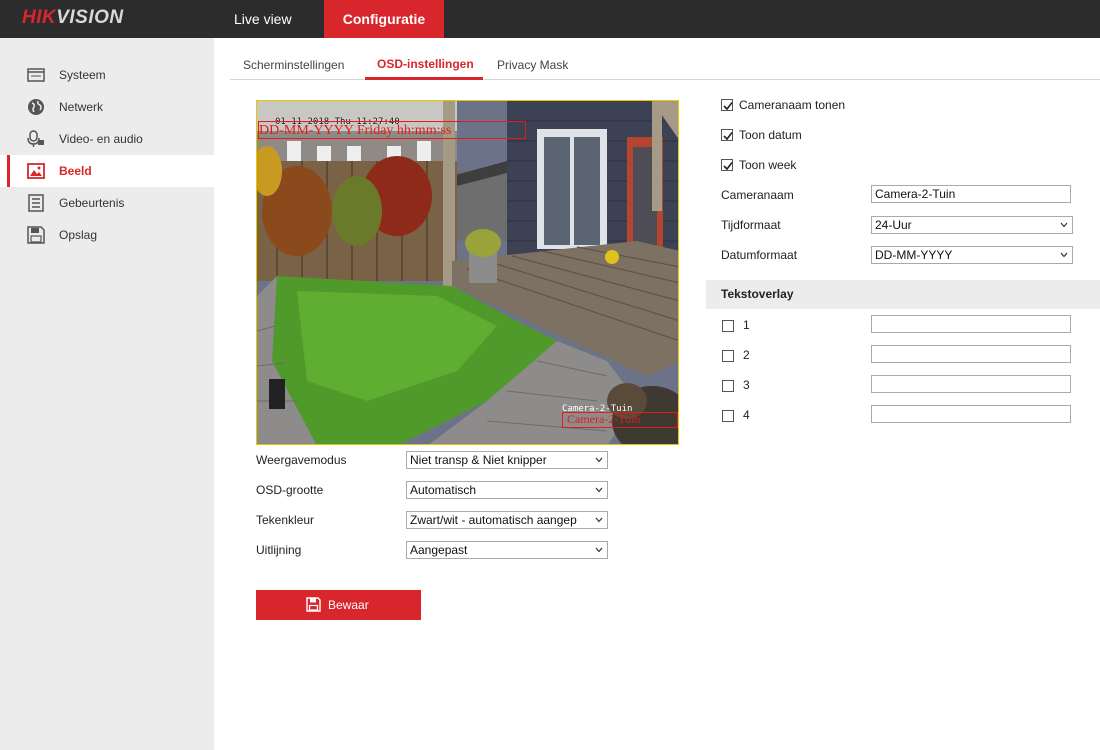  I want to click on sidebar-item-opslag: Opslag, so click(107, 235).